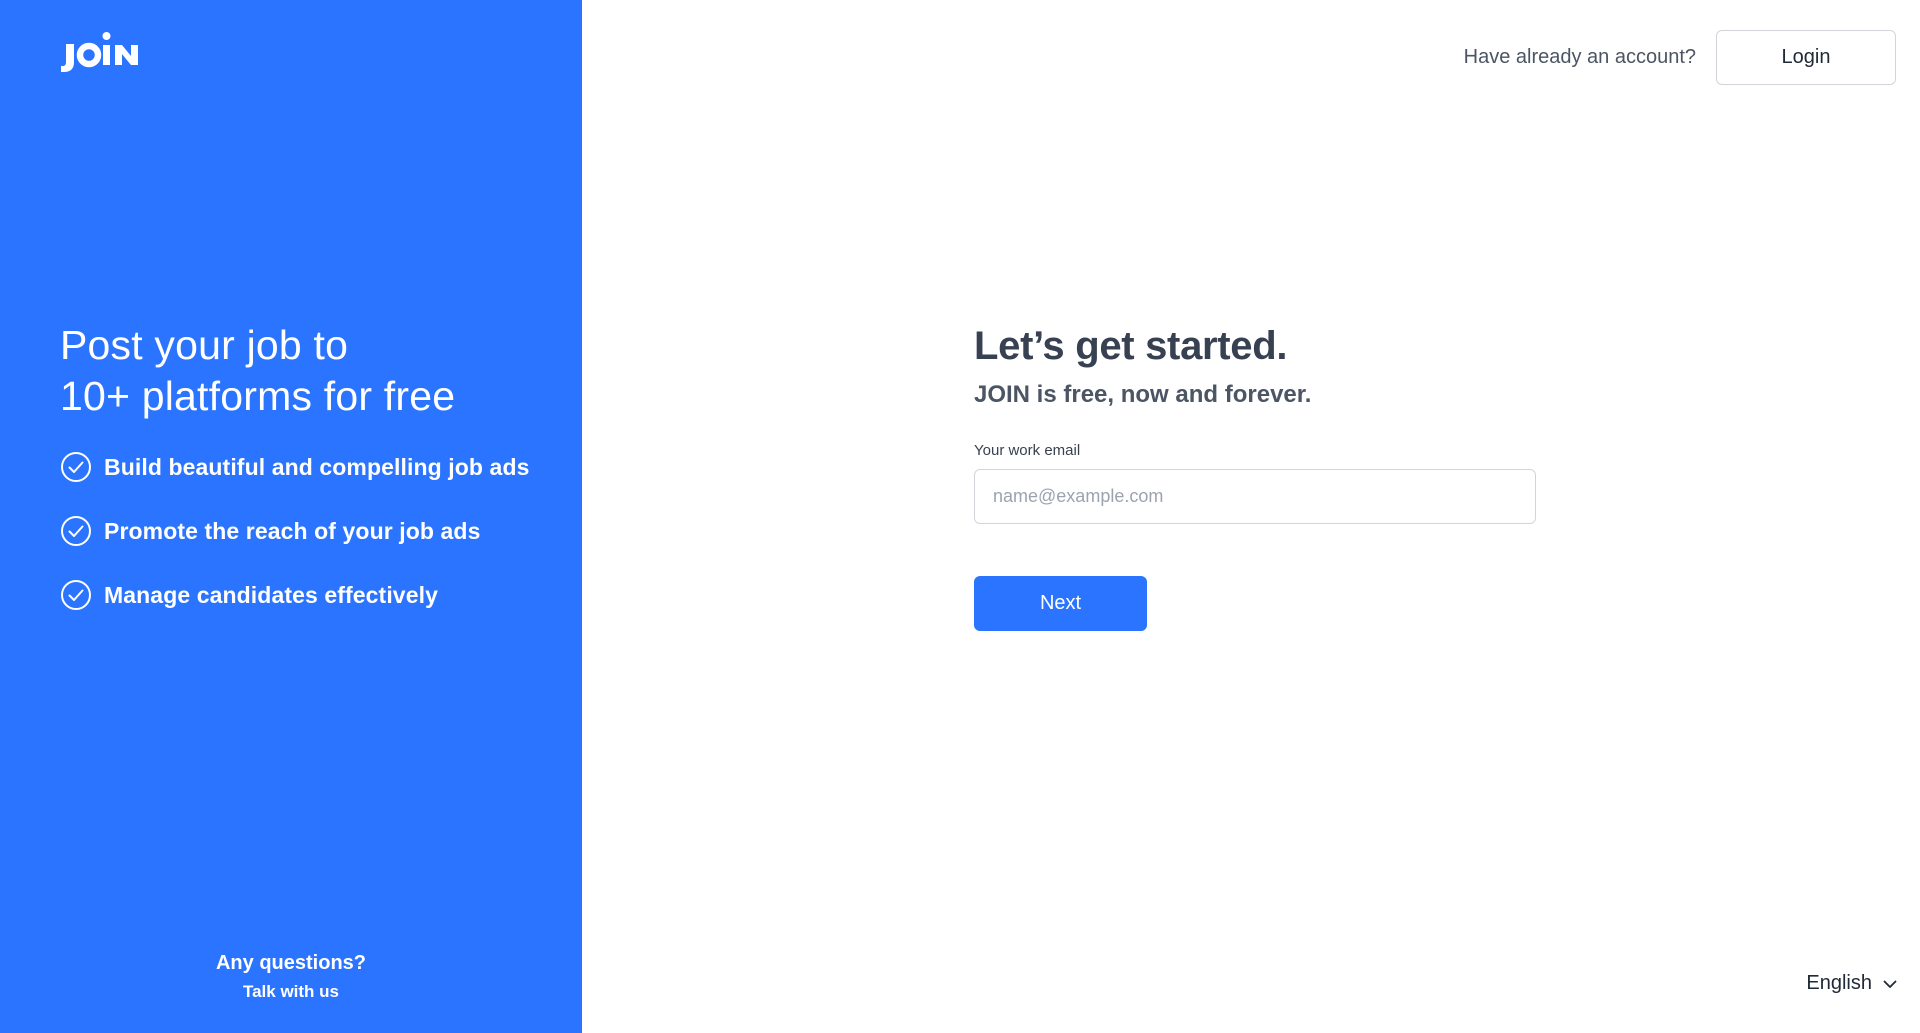 The height and width of the screenshot is (1033, 1920). What do you see at coordinates (1027, 450) in the screenshot?
I see `email-label: Your work email` at bounding box center [1027, 450].